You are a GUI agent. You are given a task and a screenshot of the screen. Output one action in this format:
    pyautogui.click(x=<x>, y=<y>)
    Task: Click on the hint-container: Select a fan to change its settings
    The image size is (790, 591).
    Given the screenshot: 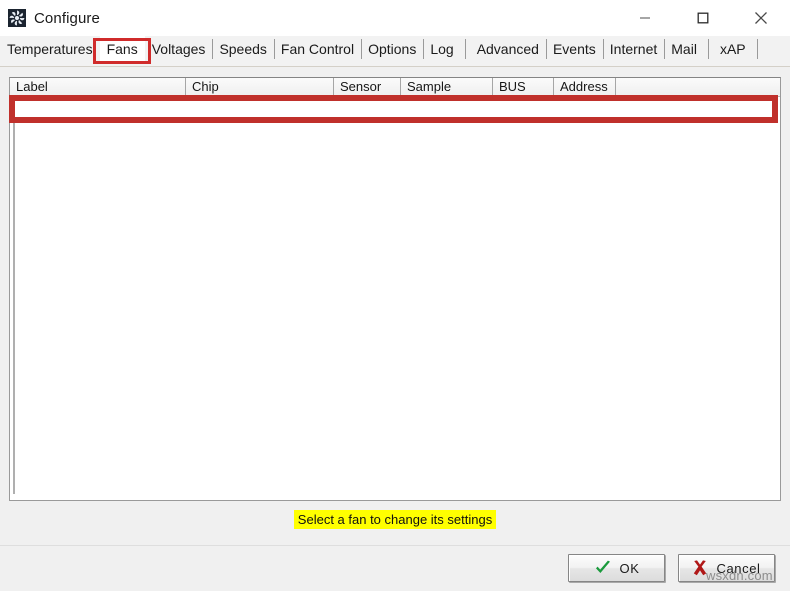 What is the action you would take?
    pyautogui.click(x=395, y=519)
    